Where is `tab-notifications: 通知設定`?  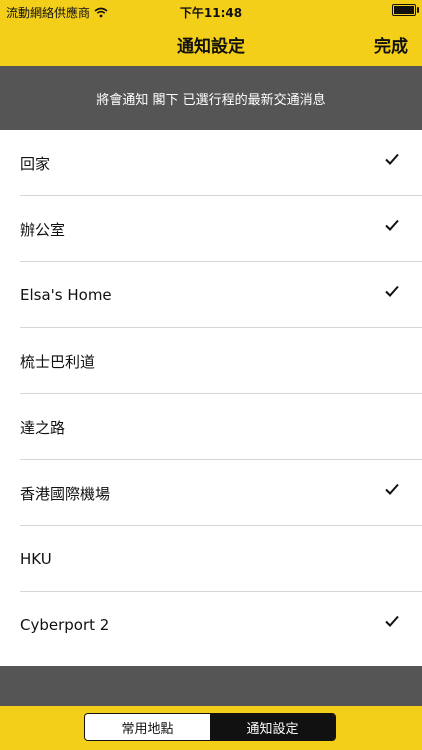 tab-notifications: 通知設定 is located at coordinates (272, 727).